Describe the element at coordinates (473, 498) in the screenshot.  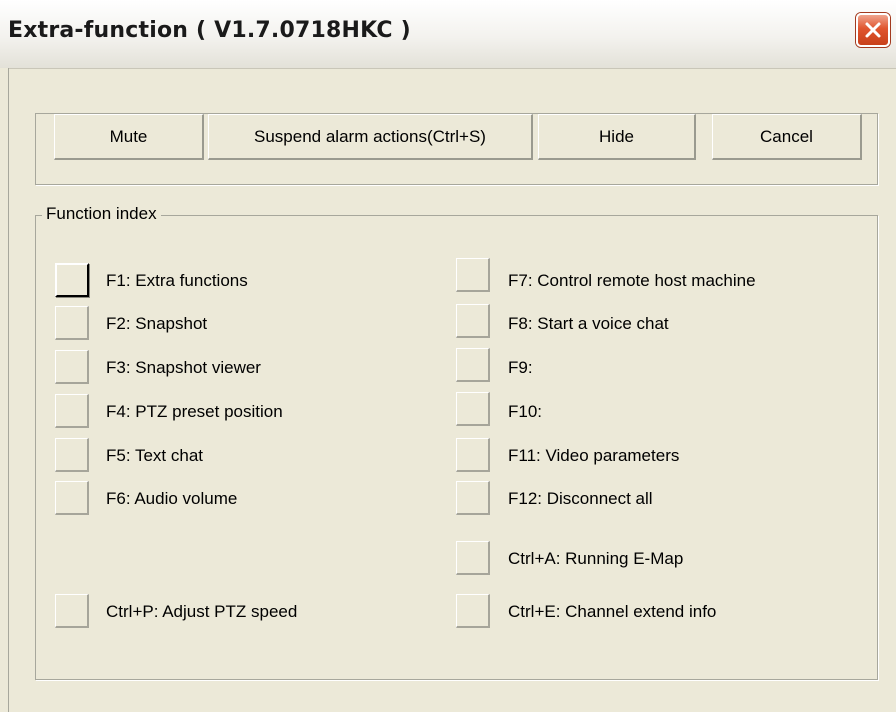
I see `f12-button` at that location.